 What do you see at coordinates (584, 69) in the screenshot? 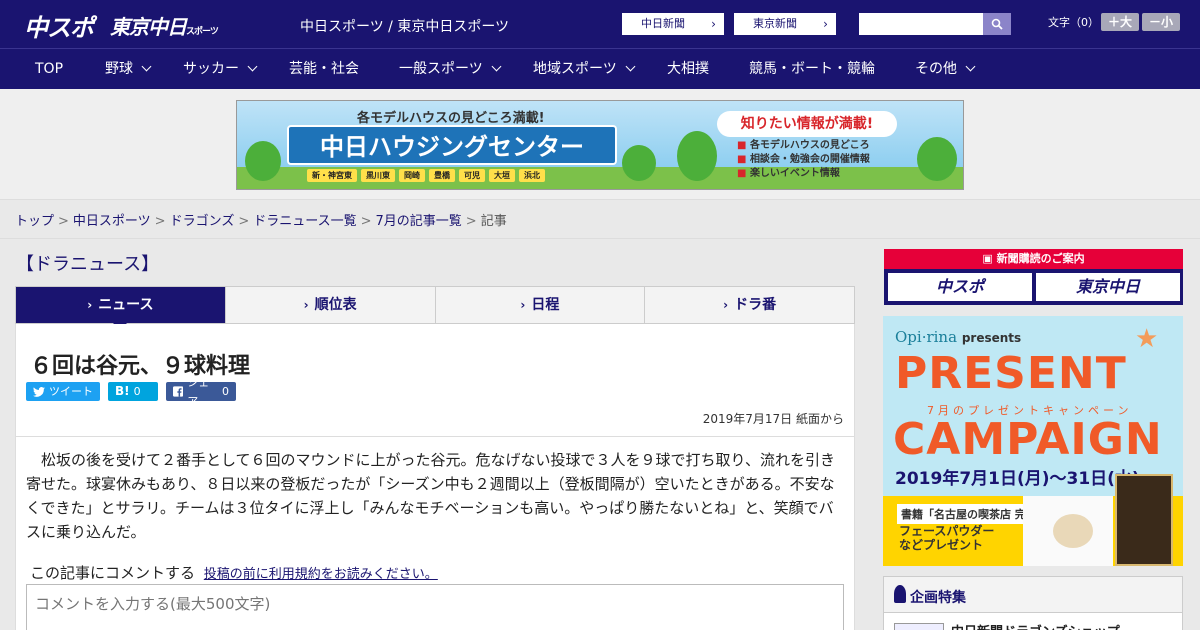
I see `nav-item-local-sports: 地域スポーツ` at bounding box center [584, 69].